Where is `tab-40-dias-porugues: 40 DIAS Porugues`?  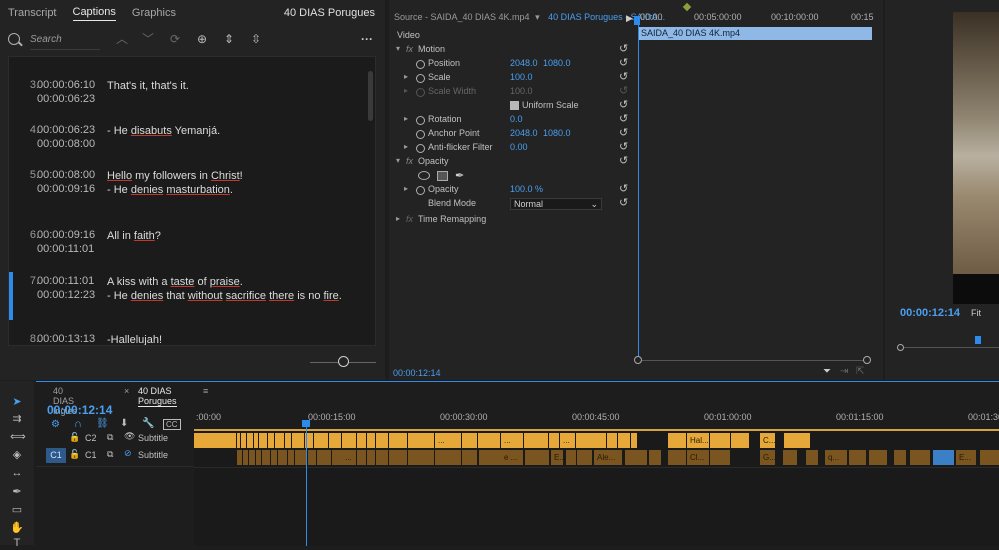
tab-40-dias-porugues: 40 DIAS Porugues is located at coordinates (157, 396).